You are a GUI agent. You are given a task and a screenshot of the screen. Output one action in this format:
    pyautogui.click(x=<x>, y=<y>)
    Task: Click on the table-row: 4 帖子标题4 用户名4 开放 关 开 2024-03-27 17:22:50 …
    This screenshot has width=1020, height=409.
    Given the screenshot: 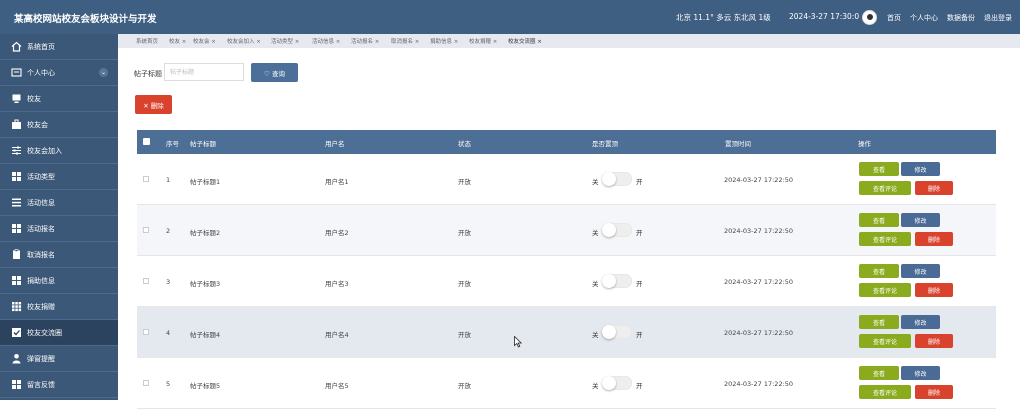 What is the action you would take?
    pyautogui.click(x=566, y=332)
    